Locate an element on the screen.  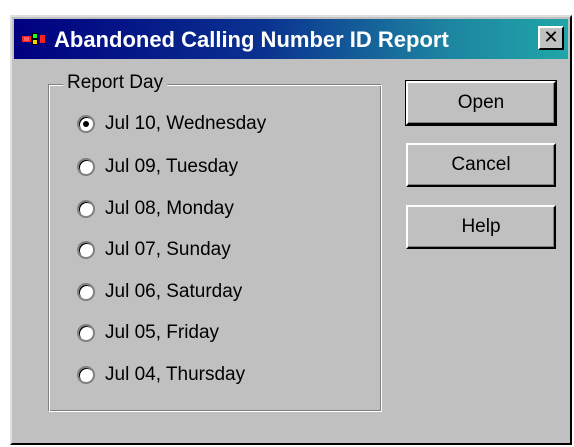
radio-option-jul-10: Jul 10, Wednesday is located at coordinates (171, 124).